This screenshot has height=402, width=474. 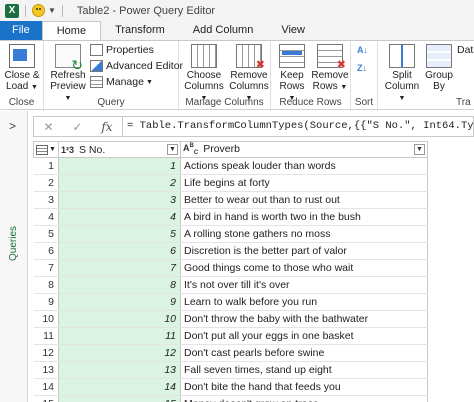 I want to click on cell-sno: 2, so click(x=119, y=183).